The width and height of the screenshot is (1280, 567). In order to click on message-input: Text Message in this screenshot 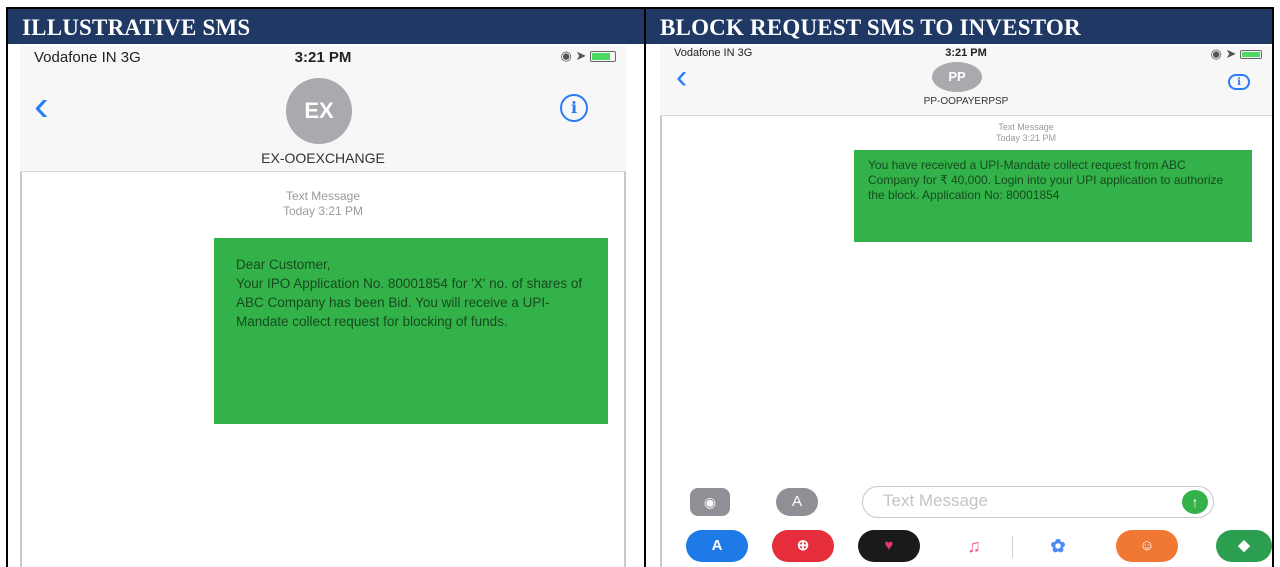, I will do `click(1038, 502)`.